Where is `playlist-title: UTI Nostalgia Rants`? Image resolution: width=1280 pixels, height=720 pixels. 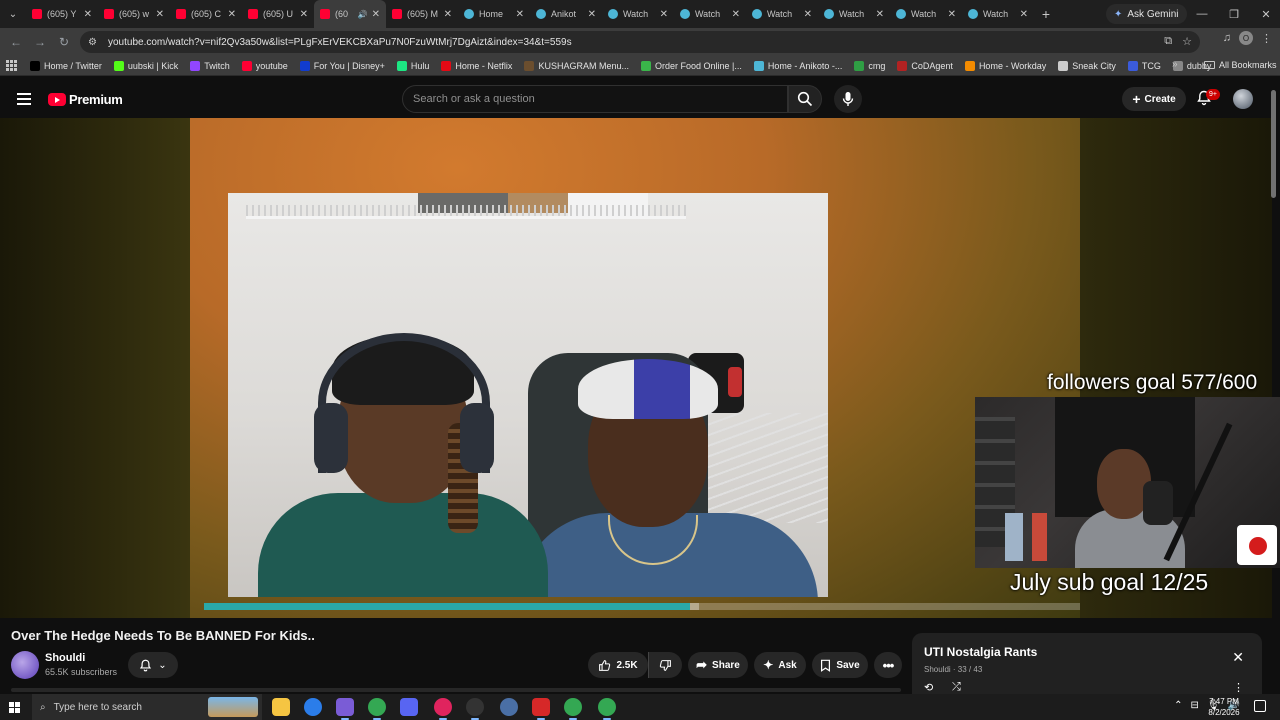 playlist-title: UTI Nostalgia Rants is located at coordinates (980, 652).